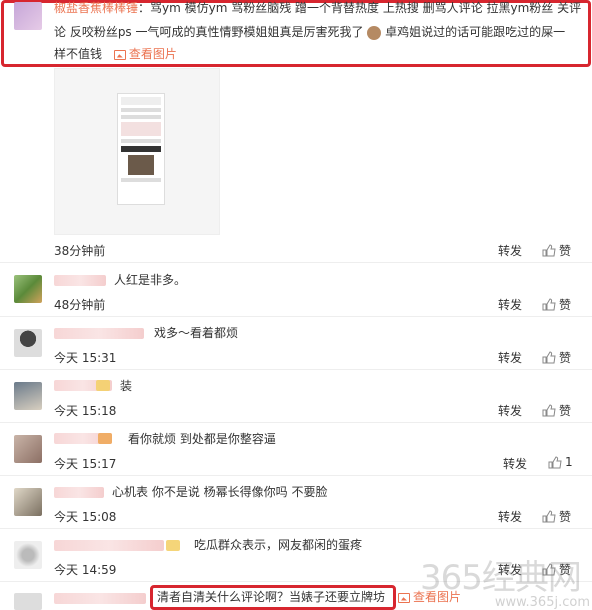  What do you see at coordinates (126, 386) in the screenshot?
I see `comment-text: 装` at bounding box center [126, 386].